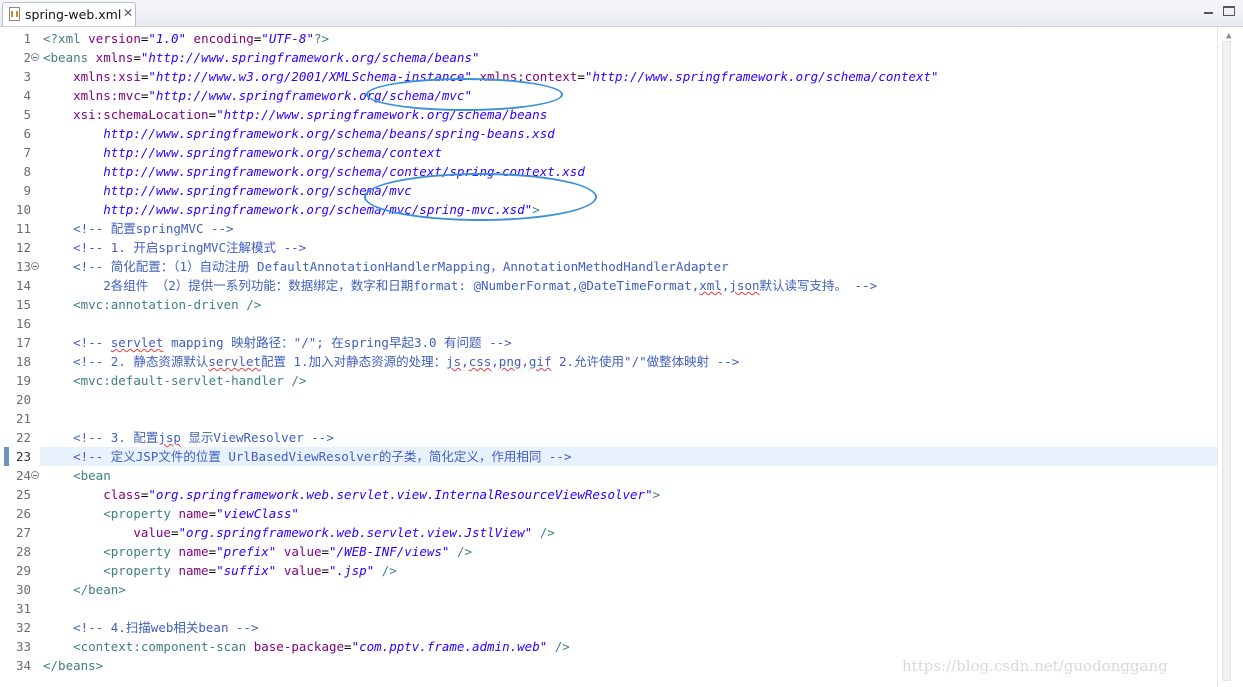 The width and height of the screenshot is (1243, 687). What do you see at coordinates (128, 13) in the screenshot?
I see `close-tab-icon: ✕` at bounding box center [128, 13].